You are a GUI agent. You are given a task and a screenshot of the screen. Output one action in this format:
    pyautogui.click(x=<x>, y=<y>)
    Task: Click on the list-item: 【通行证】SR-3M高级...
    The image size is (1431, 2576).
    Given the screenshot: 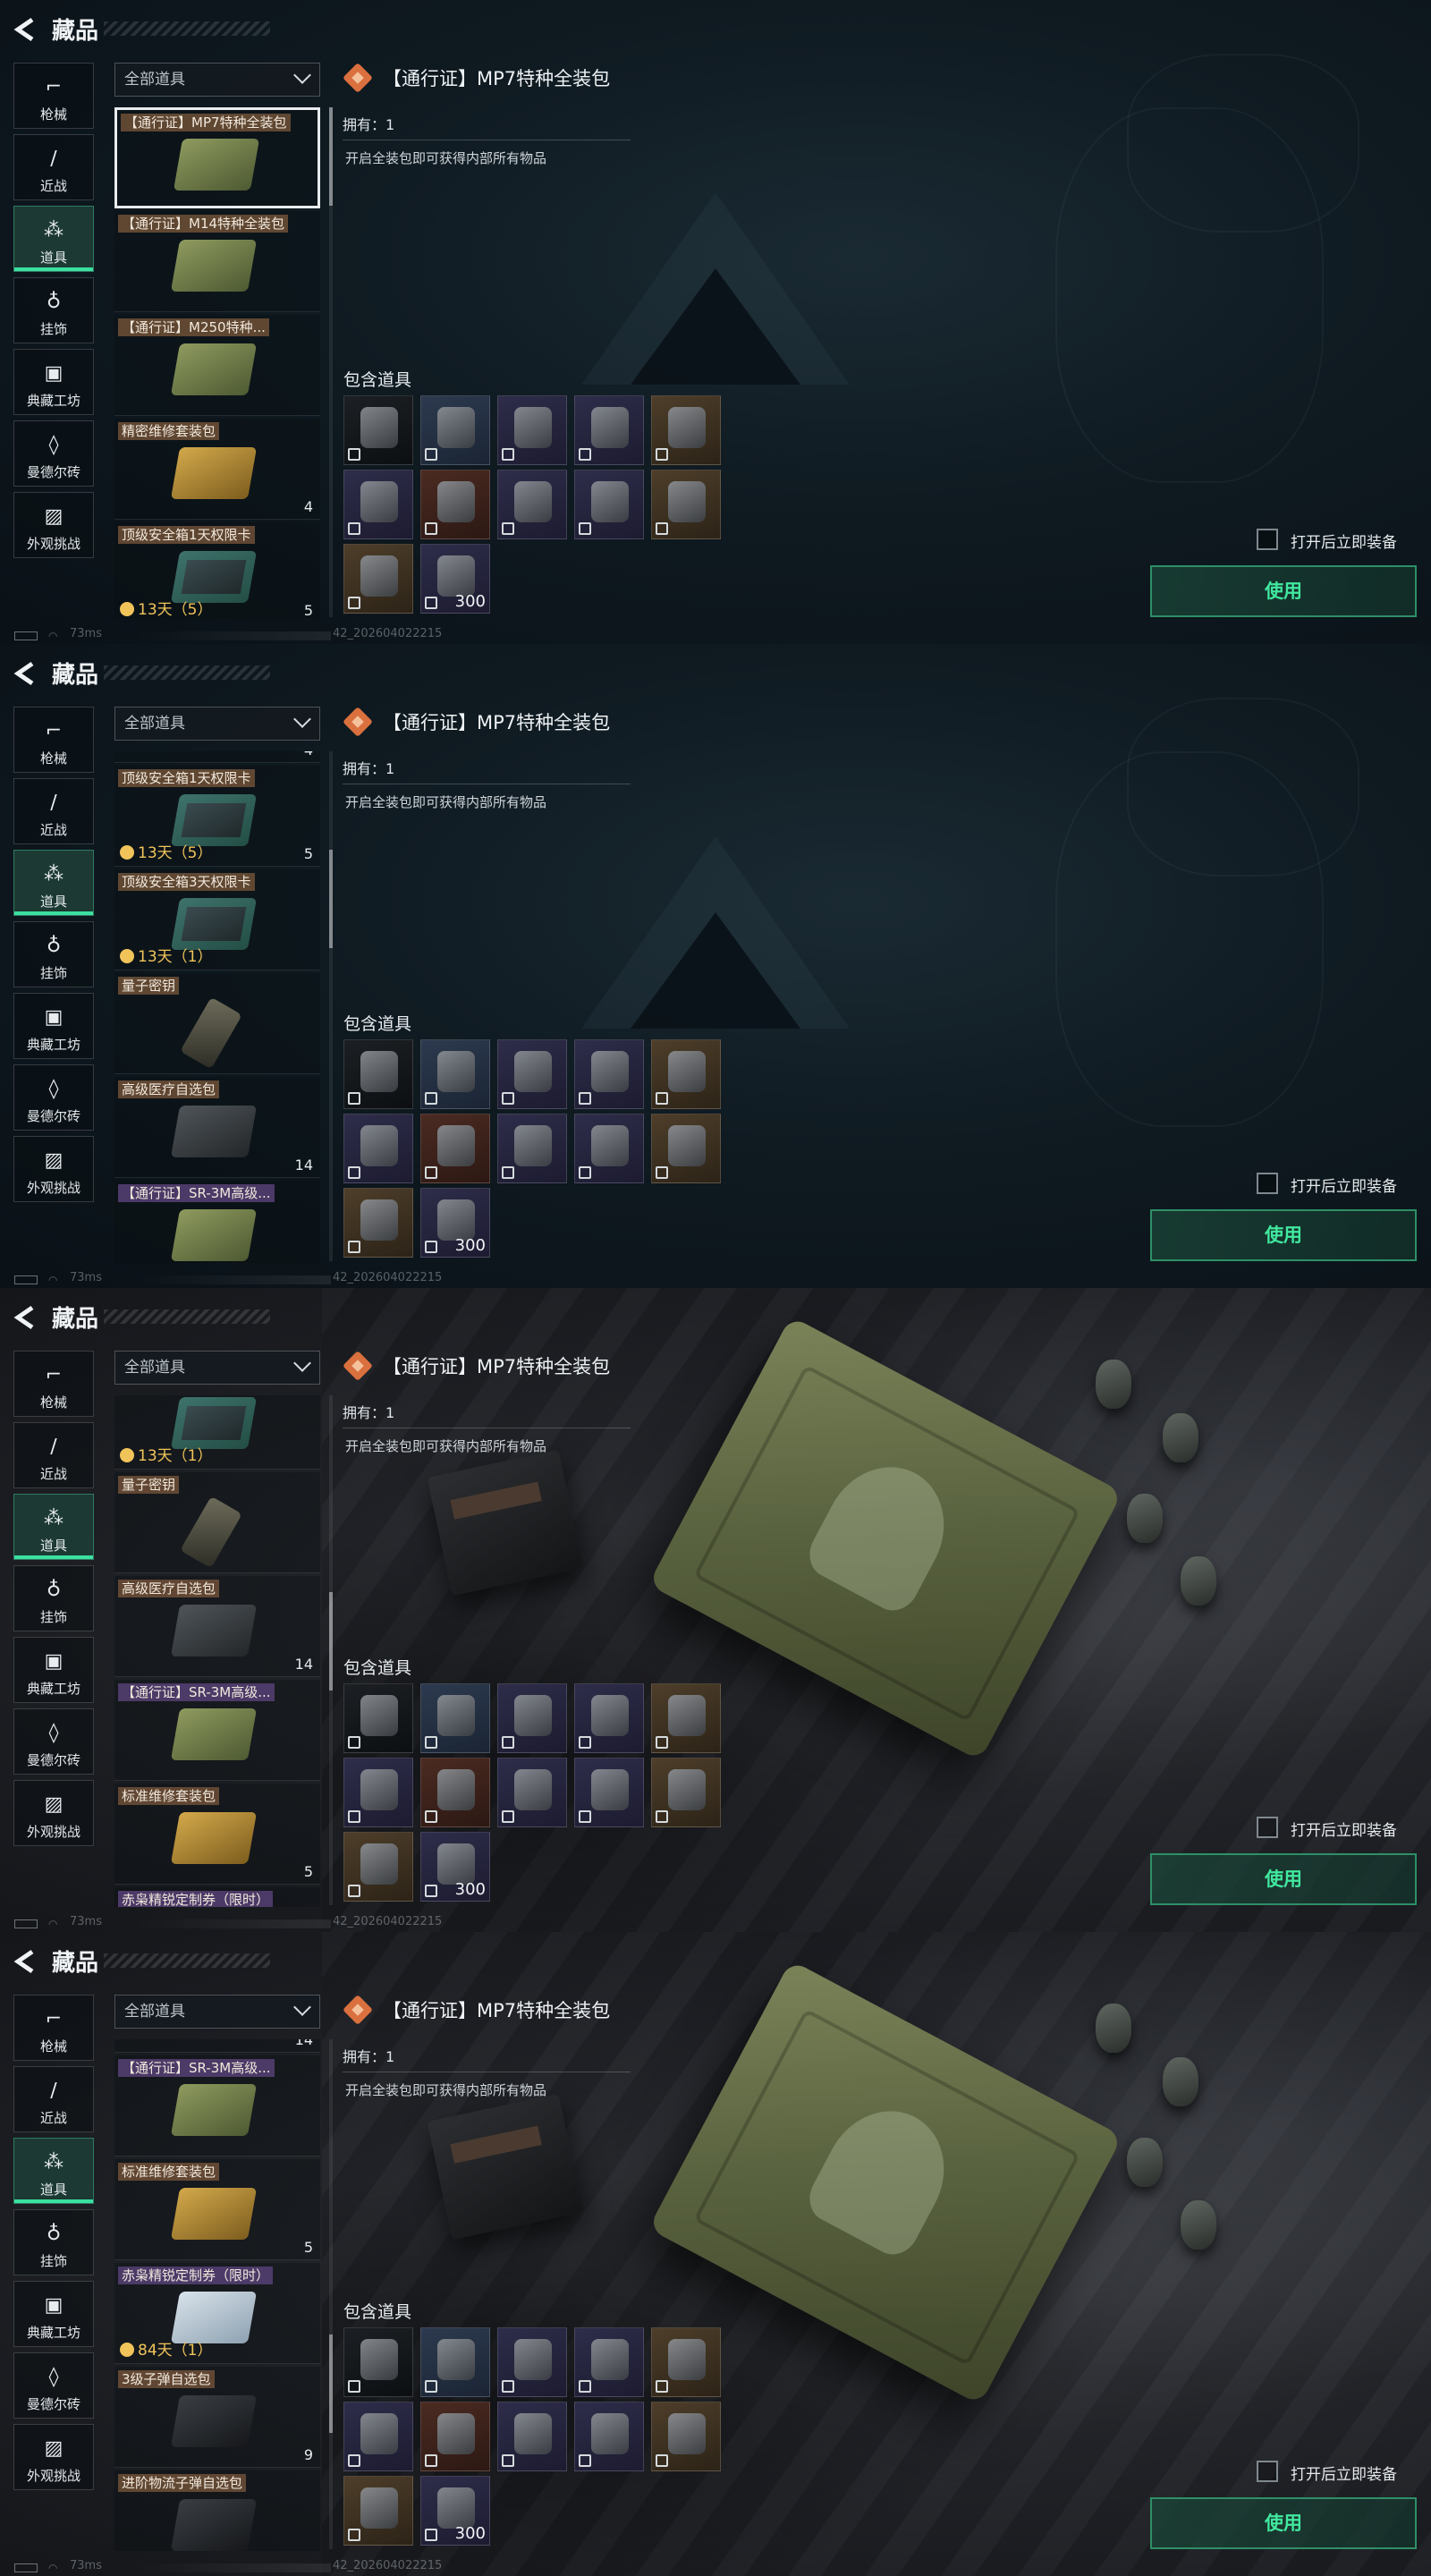 What is the action you would take?
    pyautogui.click(x=217, y=1222)
    